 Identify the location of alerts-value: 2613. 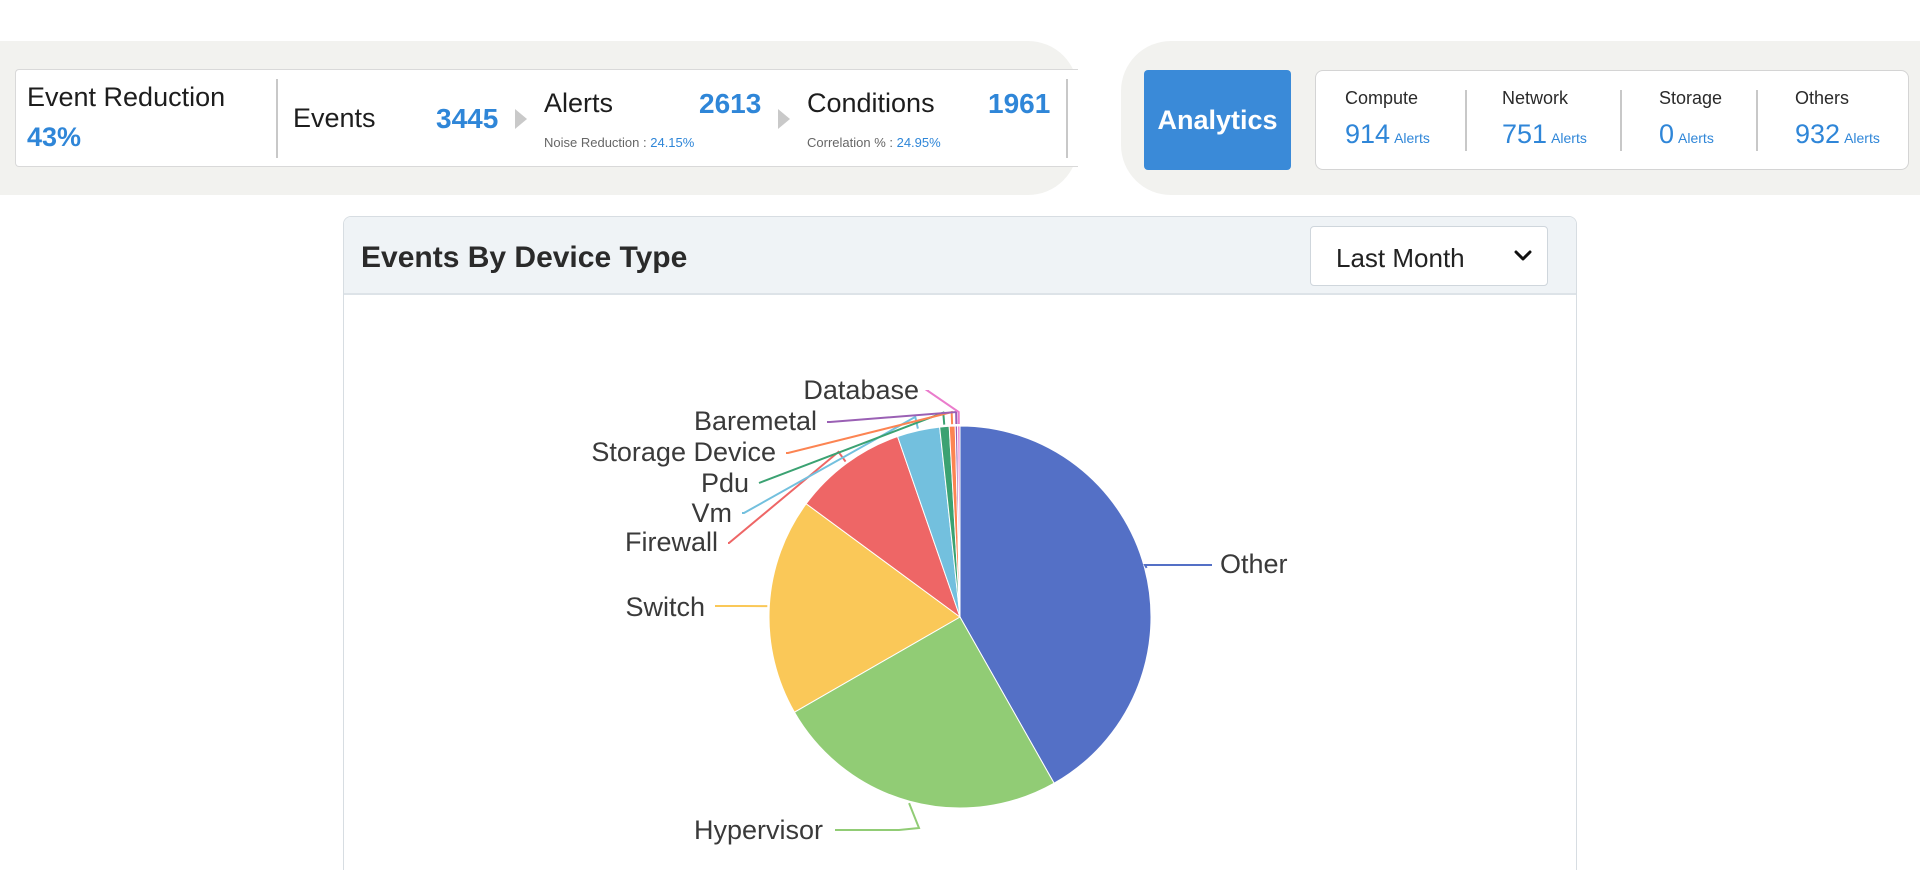
(730, 104).